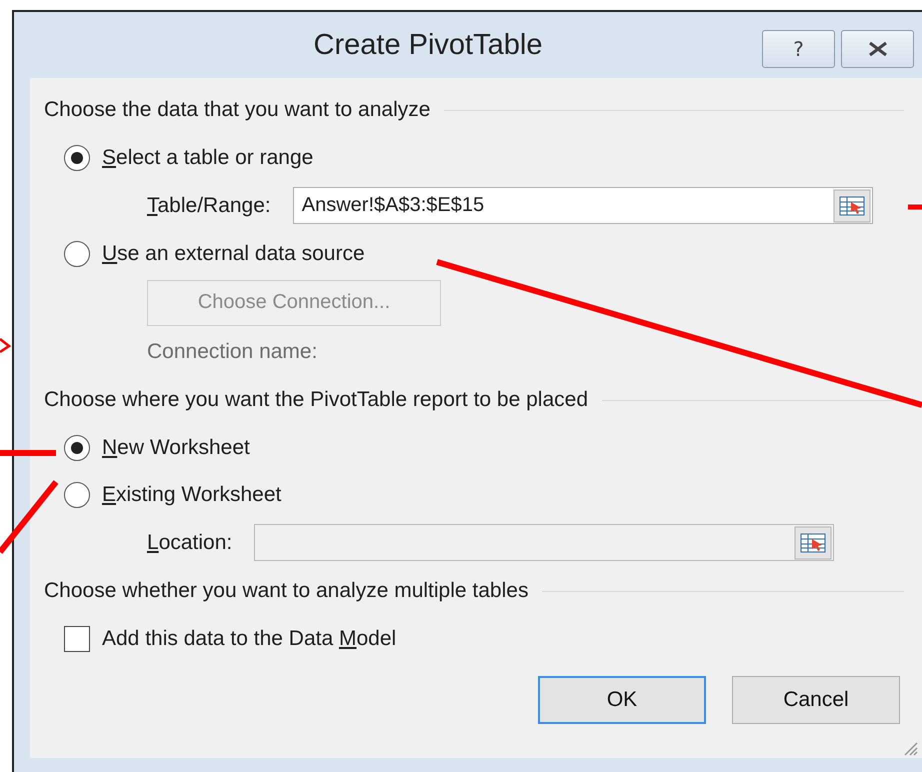 This screenshot has height=772, width=922. I want to click on field-label: Table/Range:, so click(209, 206).